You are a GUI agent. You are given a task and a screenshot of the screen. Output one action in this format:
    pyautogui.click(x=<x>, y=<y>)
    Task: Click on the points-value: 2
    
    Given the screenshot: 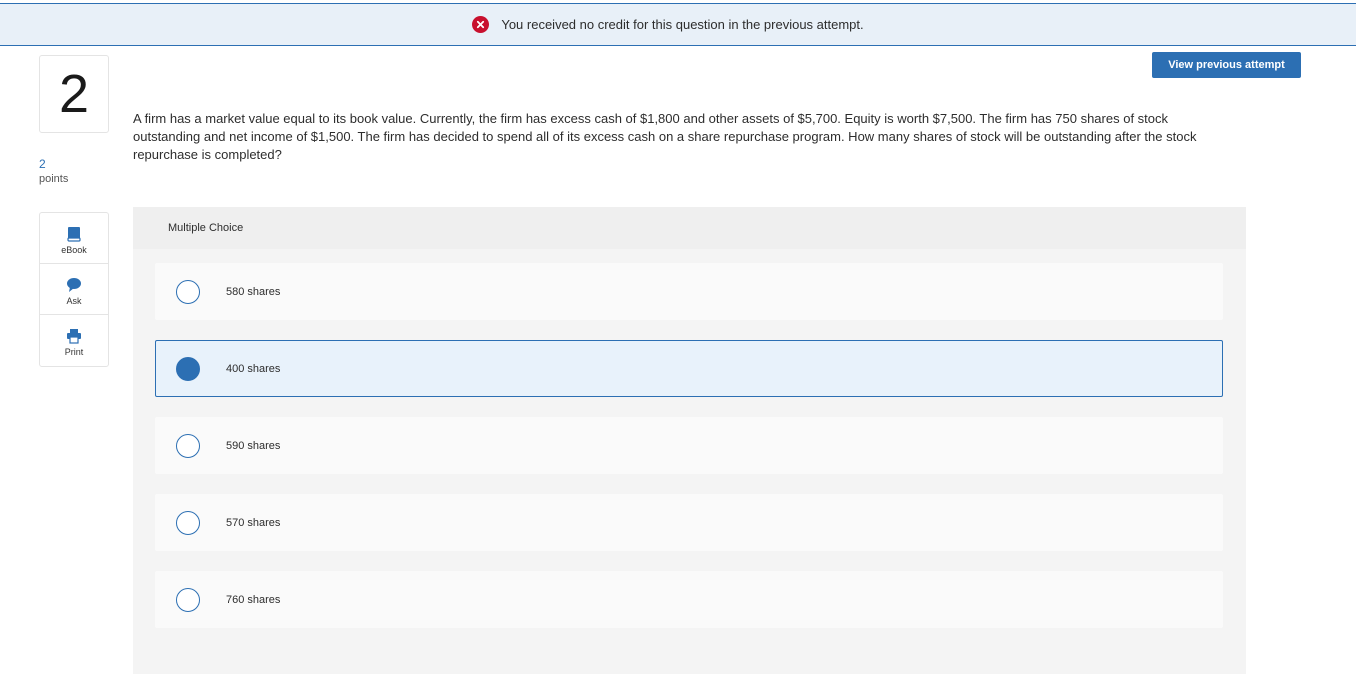 What is the action you would take?
    pyautogui.click(x=42, y=164)
    